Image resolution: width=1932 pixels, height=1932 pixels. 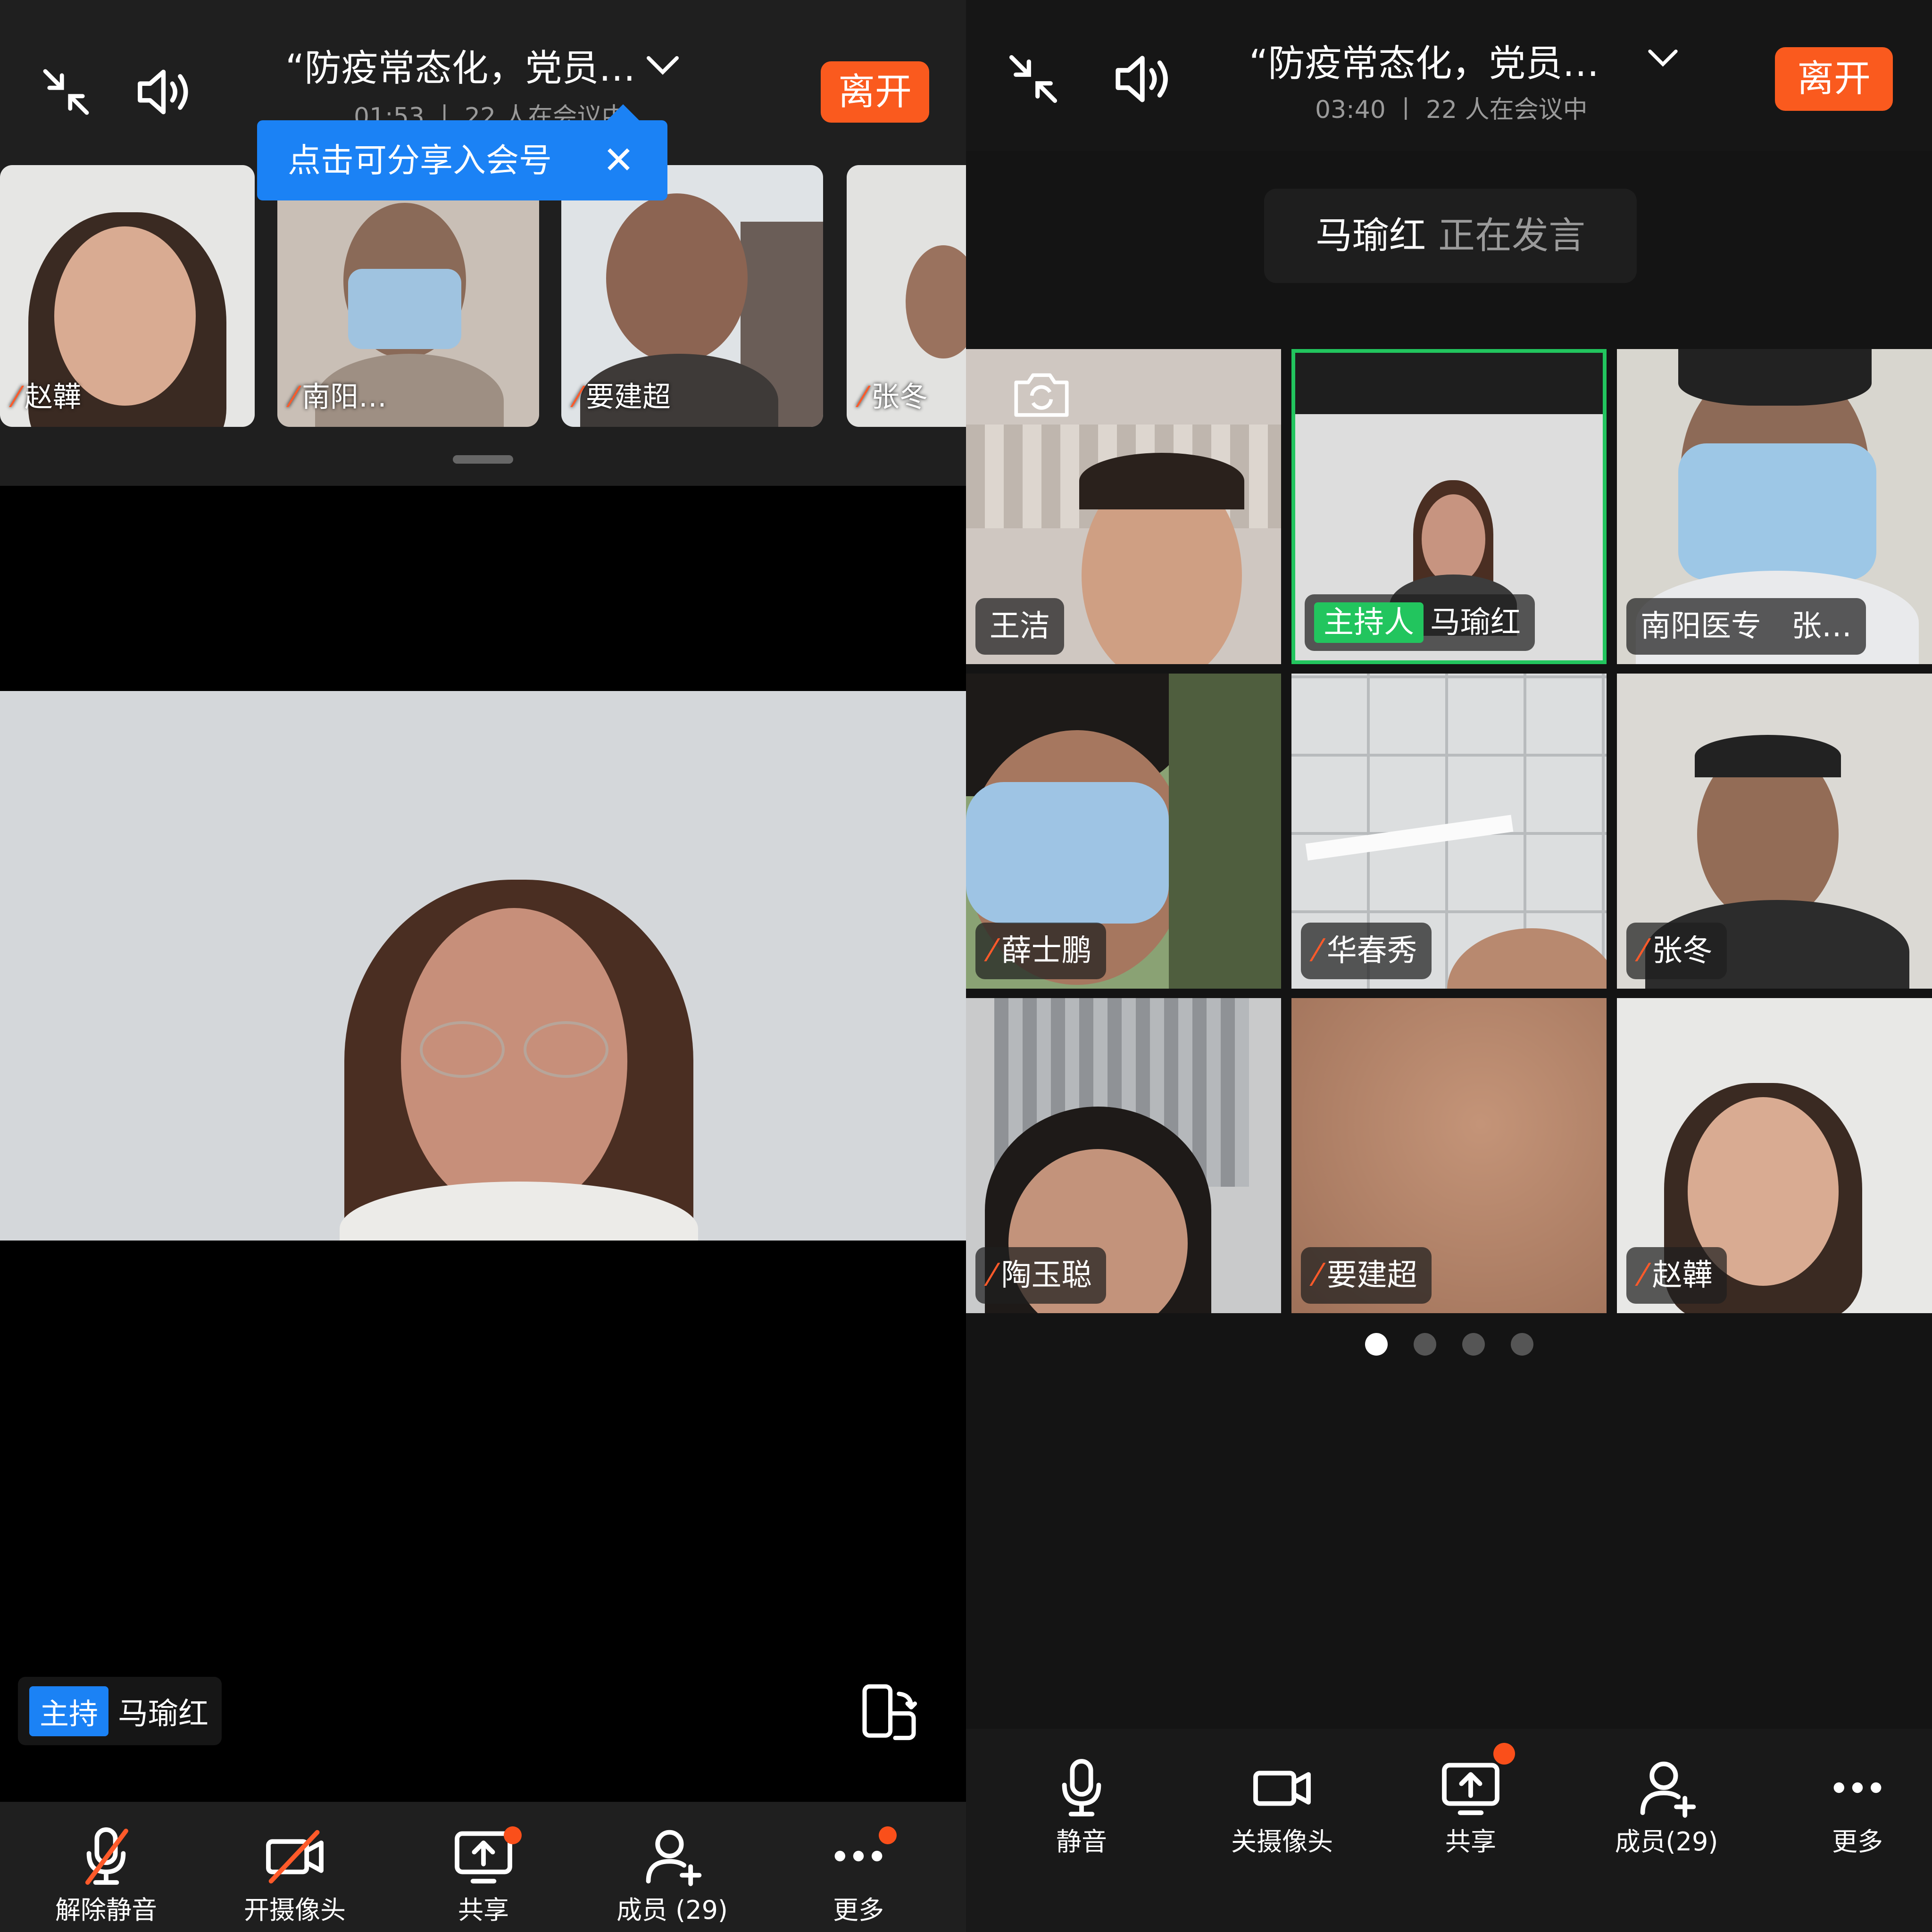 I want to click on host-tag: 主持人, so click(x=1369, y=622).